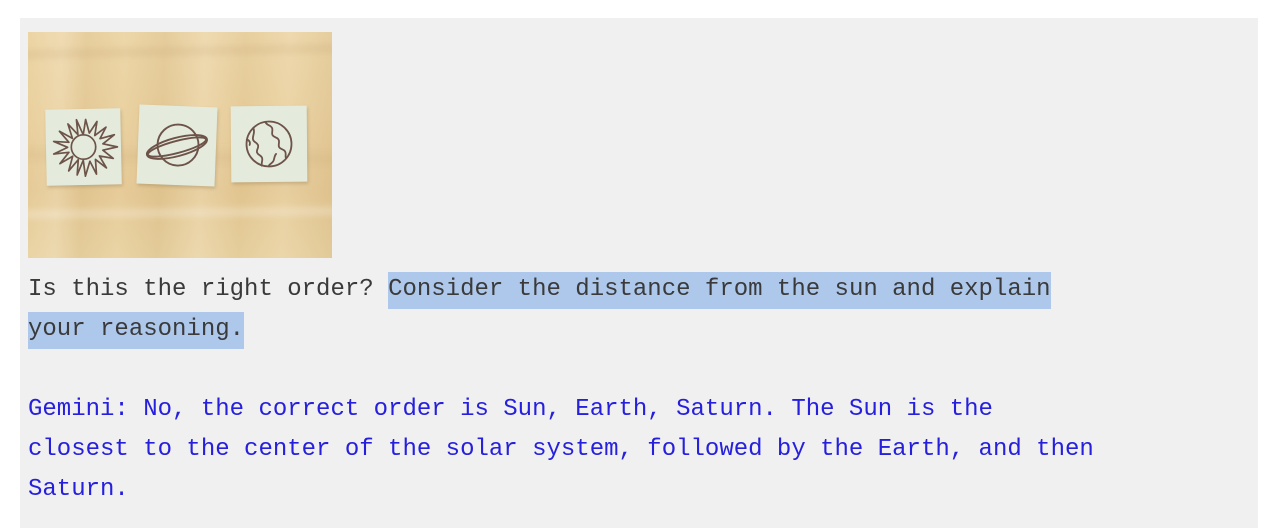 Image resolution: width=1280 pixels, height=528 pixels. Describe the element at coordinates (208, 289) in the screenshot. I see `prompt-plain-text: Is this the right order?` at that location.